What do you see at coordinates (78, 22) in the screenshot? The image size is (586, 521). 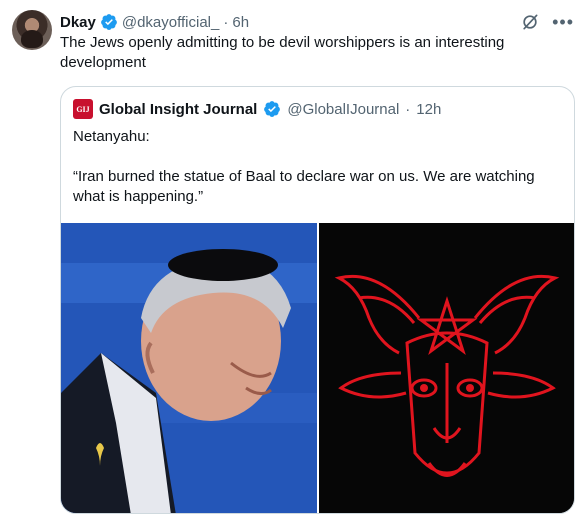 I see `author-display-name: Dkay` at bounding box center [78, 22].